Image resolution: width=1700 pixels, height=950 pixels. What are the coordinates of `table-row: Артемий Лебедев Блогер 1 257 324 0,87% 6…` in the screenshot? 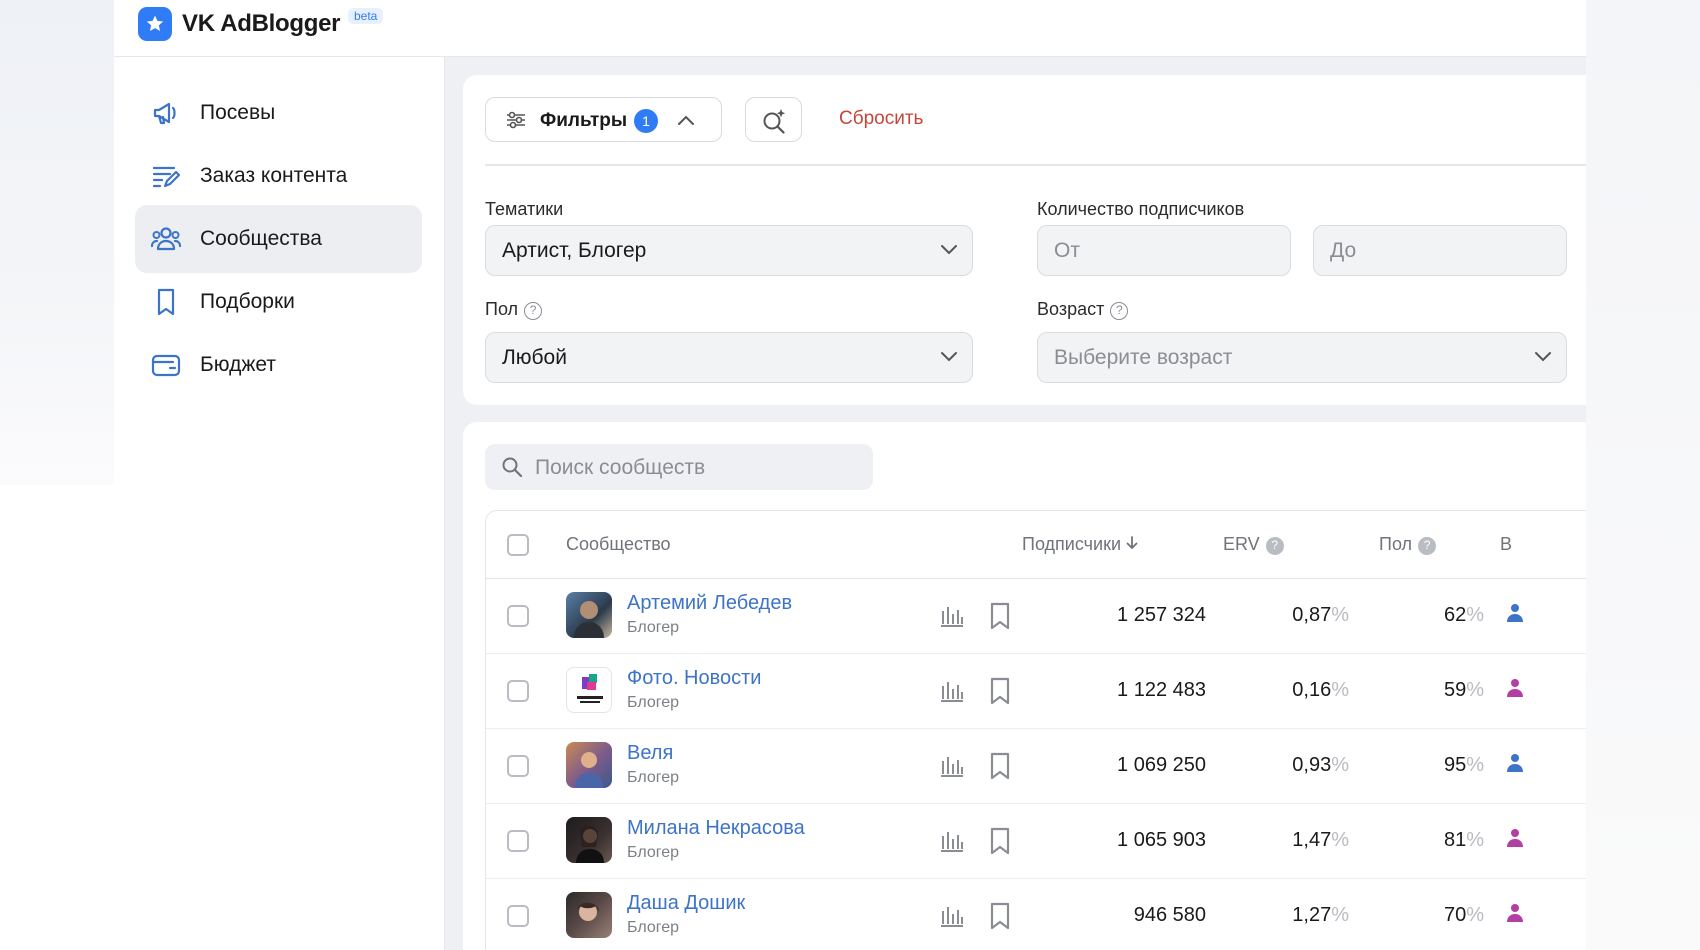 It's located at (1036, 616).